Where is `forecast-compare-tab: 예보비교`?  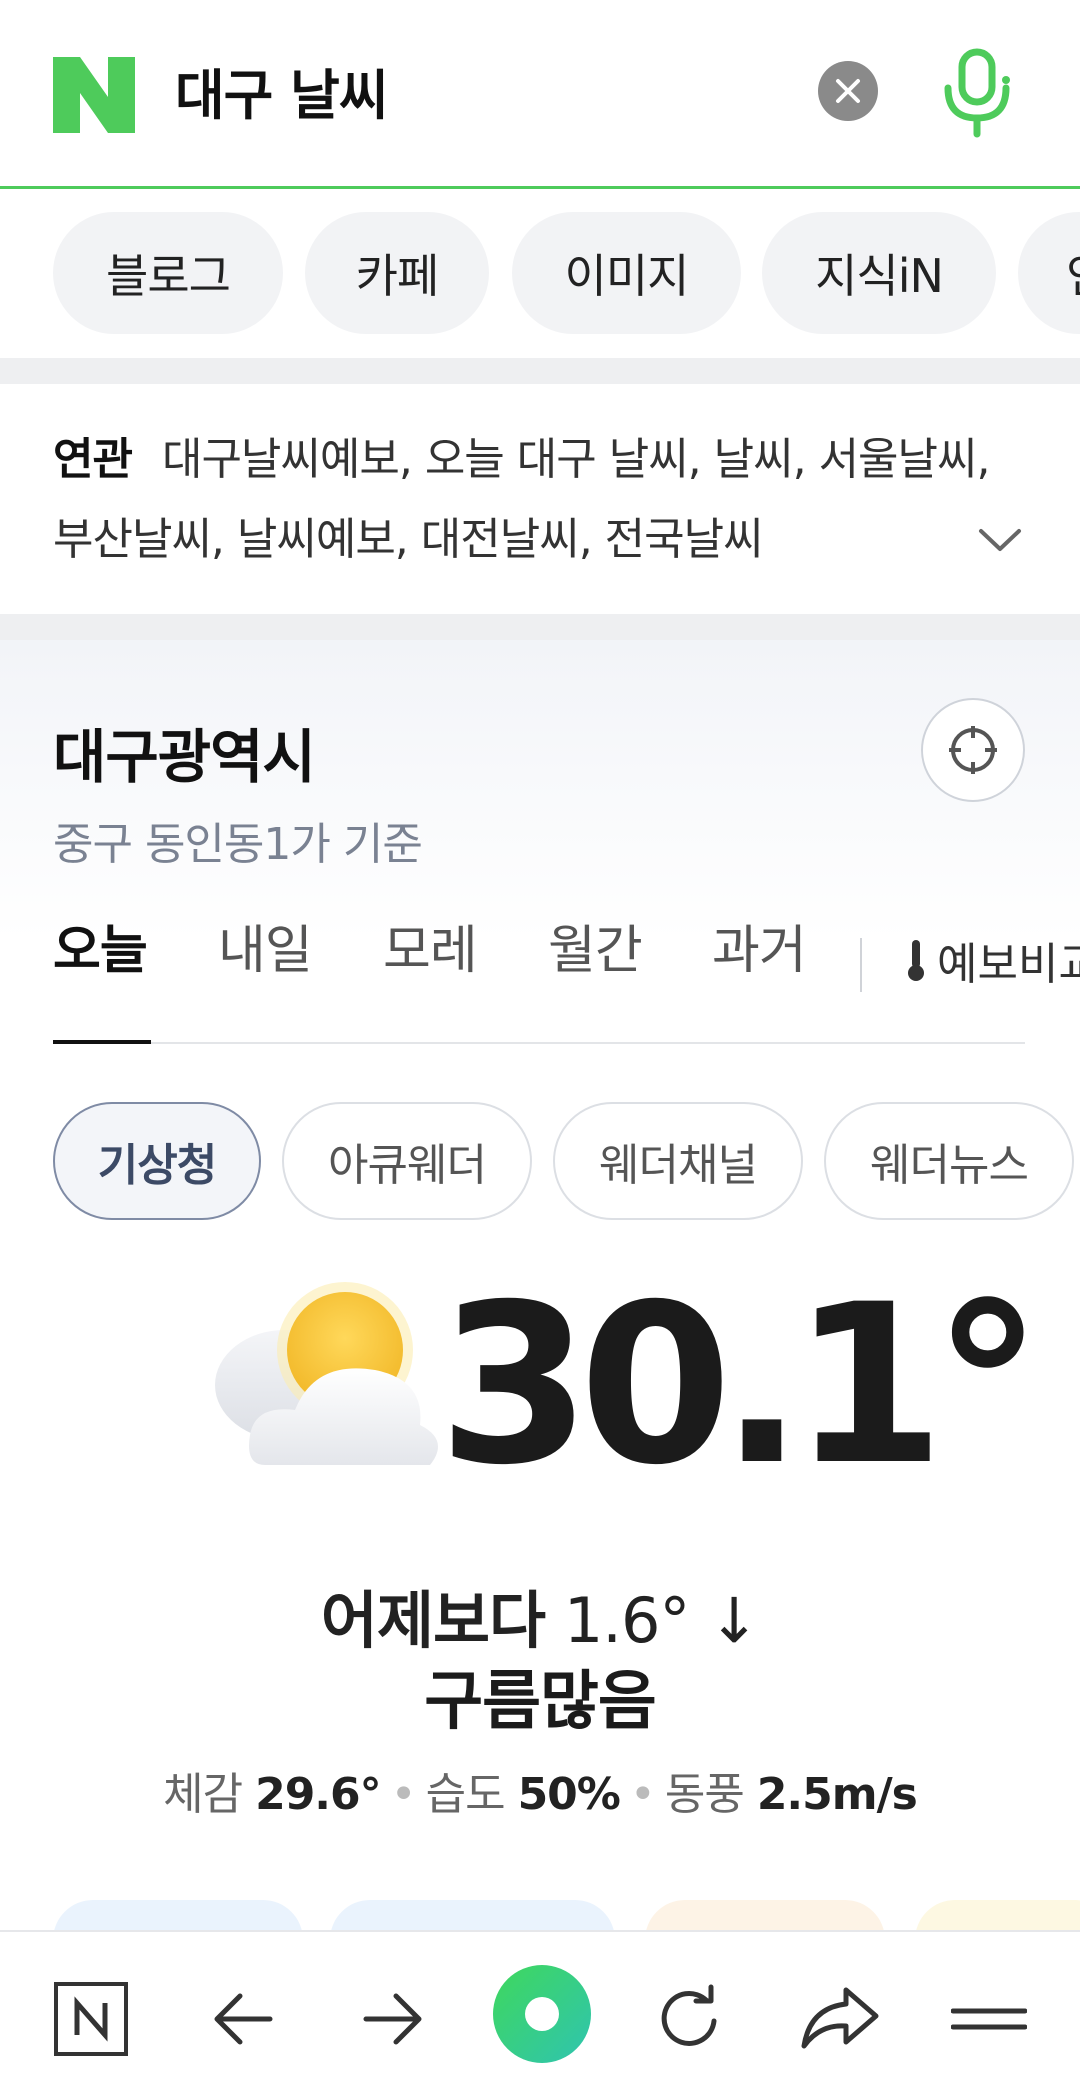
forecast-compare-tab: 예보비교 is located at coordinates (992, 960).